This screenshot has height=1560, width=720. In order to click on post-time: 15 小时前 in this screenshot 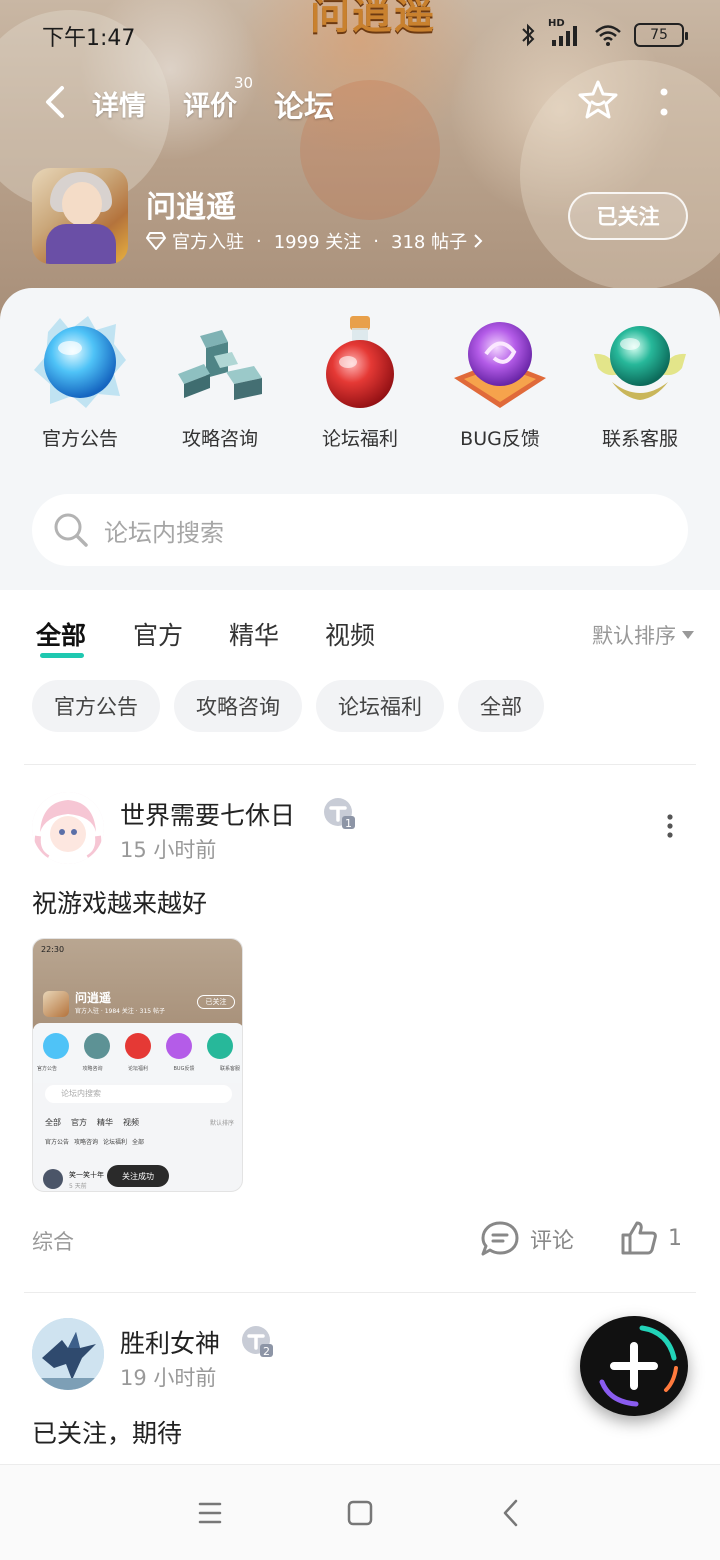, I will do `click(168, 850)`.